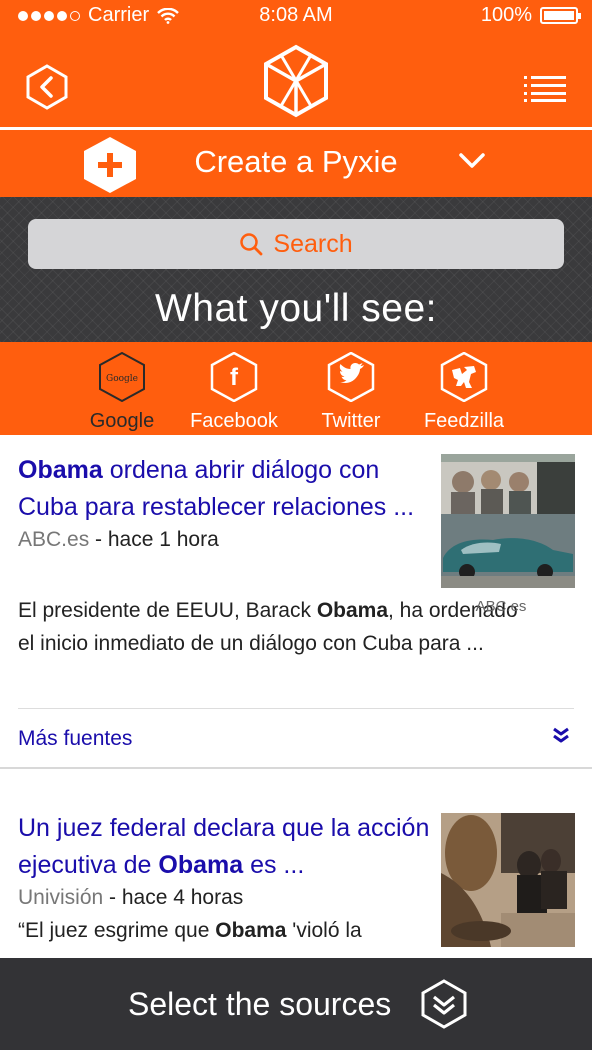  What do you see at coordinates (296, 269) in the screenshot?
I see `search-area: Search What you'll see:` at bounding box center [296, 269].